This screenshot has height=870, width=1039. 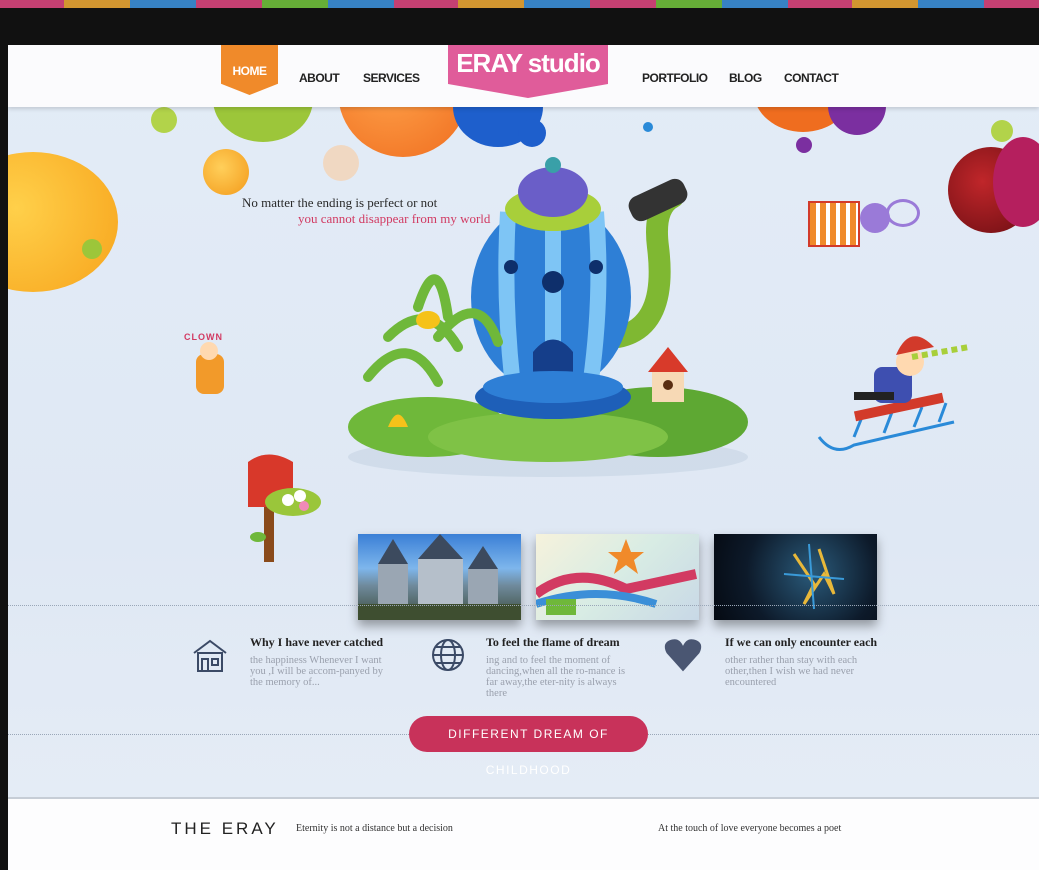 I want to click on heart-icon, so click(x=683, y=655).